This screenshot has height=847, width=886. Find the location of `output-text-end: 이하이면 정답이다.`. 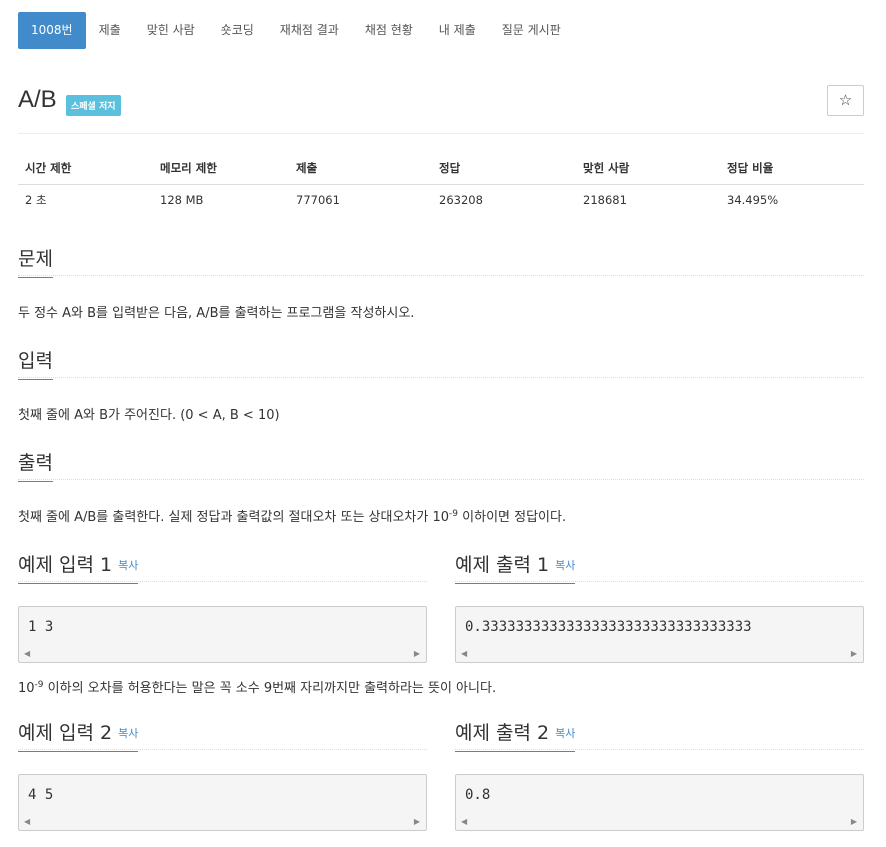

output-text-end: 이하이면 정답이다. is located at coordinates (512, 517).